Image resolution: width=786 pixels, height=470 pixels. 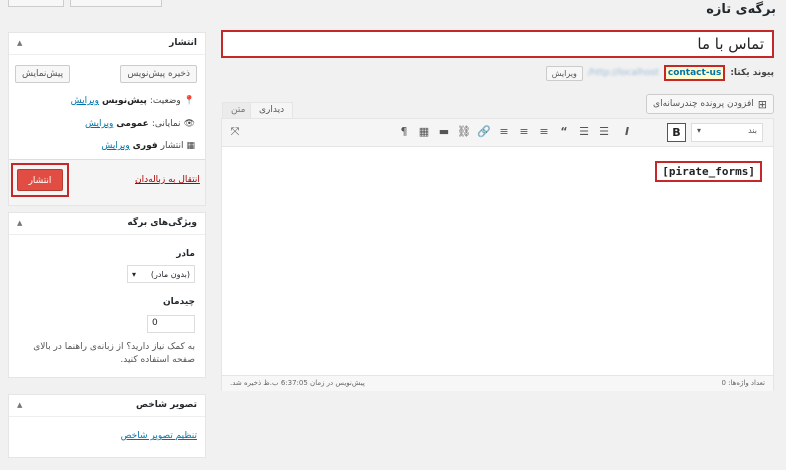 I want to click on word-count: تعداد واژه‌ها: 0, so click(x=743, y=383).